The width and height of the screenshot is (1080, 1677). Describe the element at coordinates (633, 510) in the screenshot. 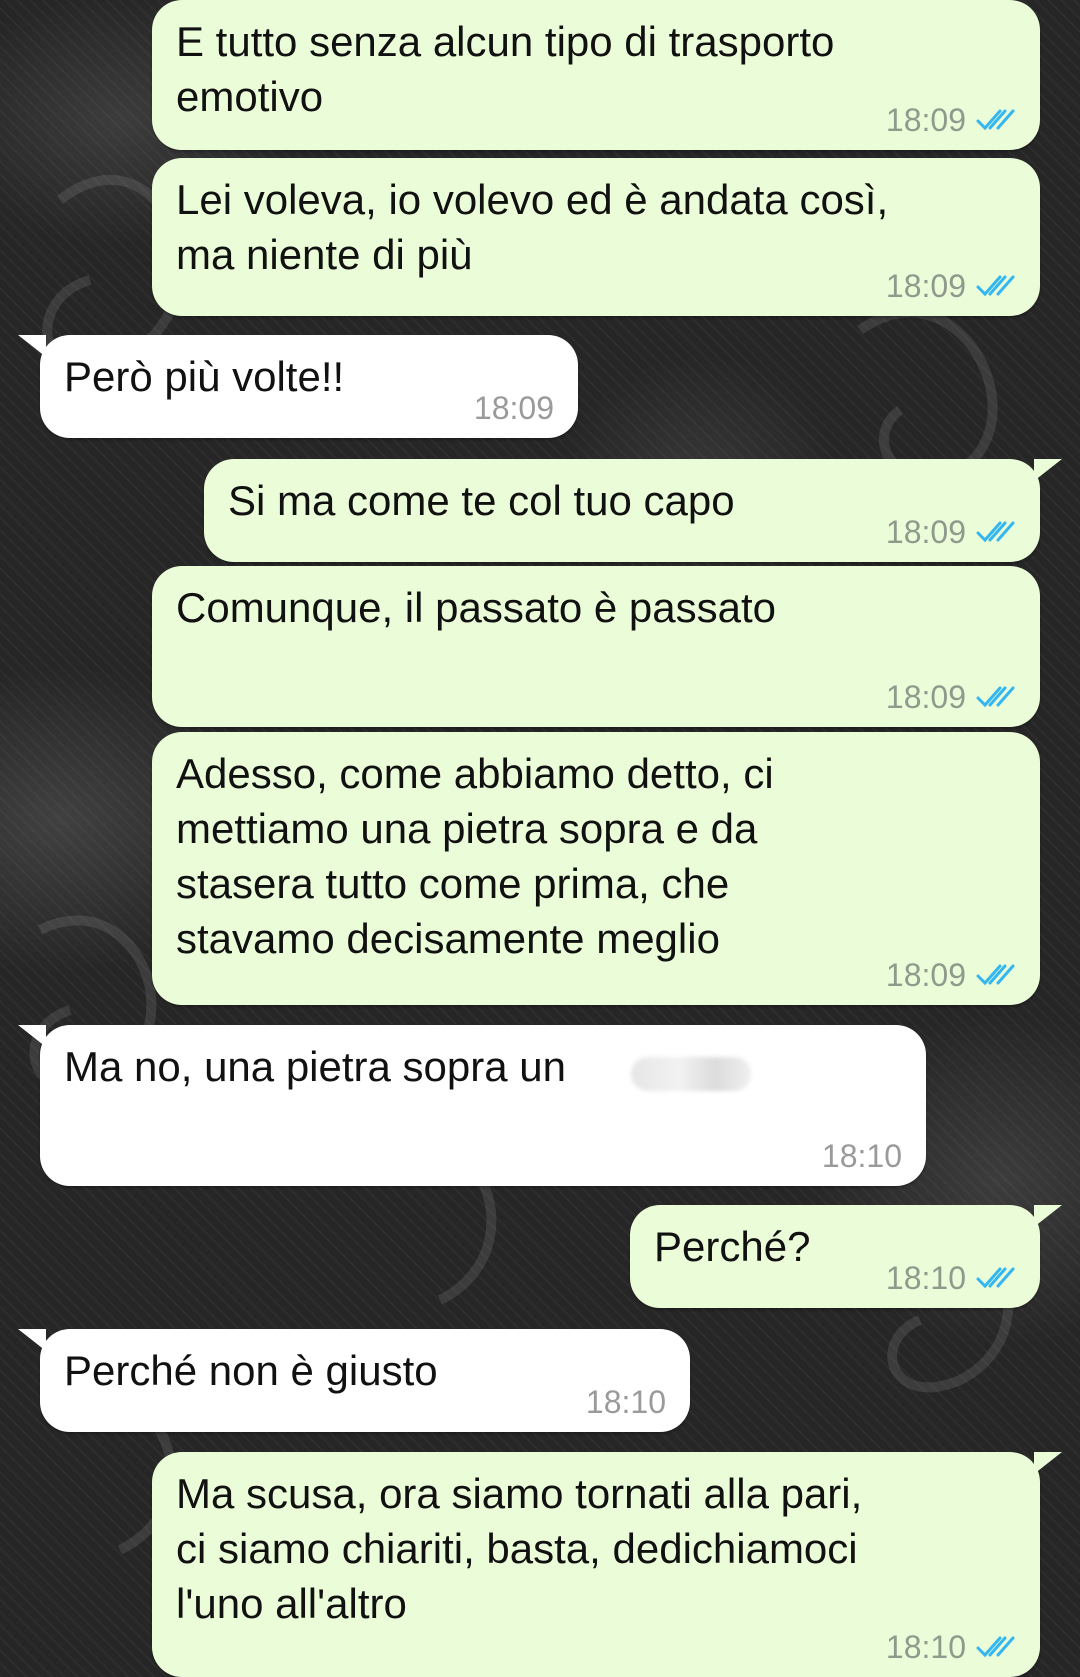

I see `outgoing-message-bubble: Si ma come te col tuo capo 18:09` at that location.